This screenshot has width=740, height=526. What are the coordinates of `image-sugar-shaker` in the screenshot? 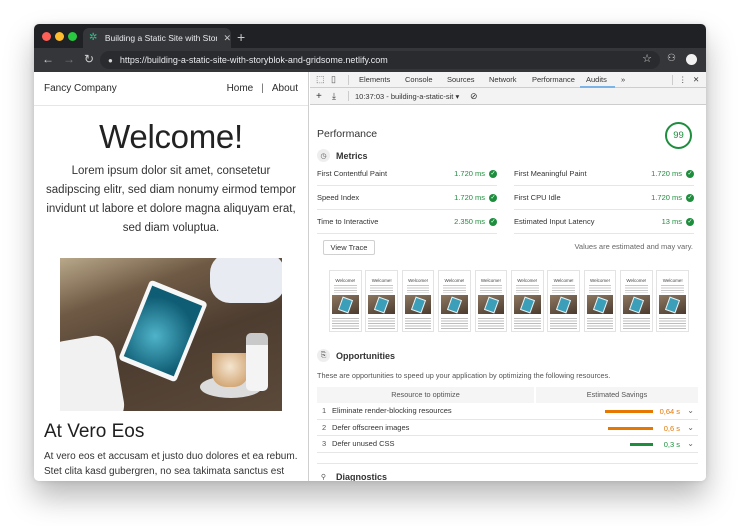 It's located at (257, 362).